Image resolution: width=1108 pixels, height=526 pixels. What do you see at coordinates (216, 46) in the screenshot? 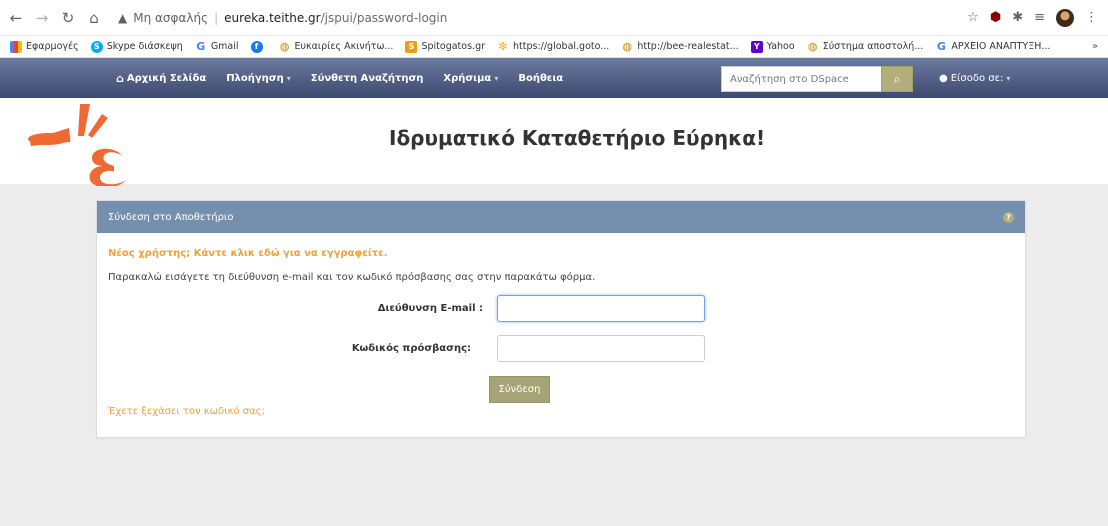
I see `bookmark-gmail: G Gmail` at bounding box center [216, 46].